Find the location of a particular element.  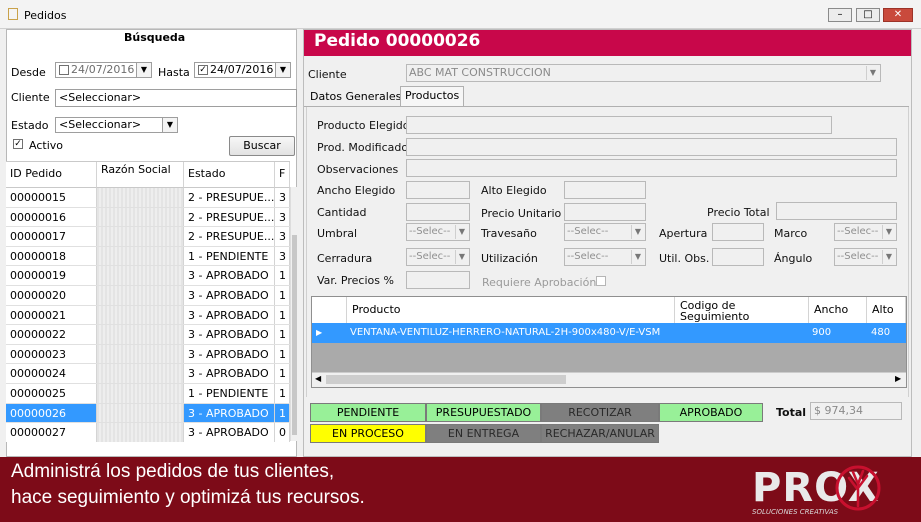

recotizar-button: RECOTIZAR is located at coordinates (600, 412).